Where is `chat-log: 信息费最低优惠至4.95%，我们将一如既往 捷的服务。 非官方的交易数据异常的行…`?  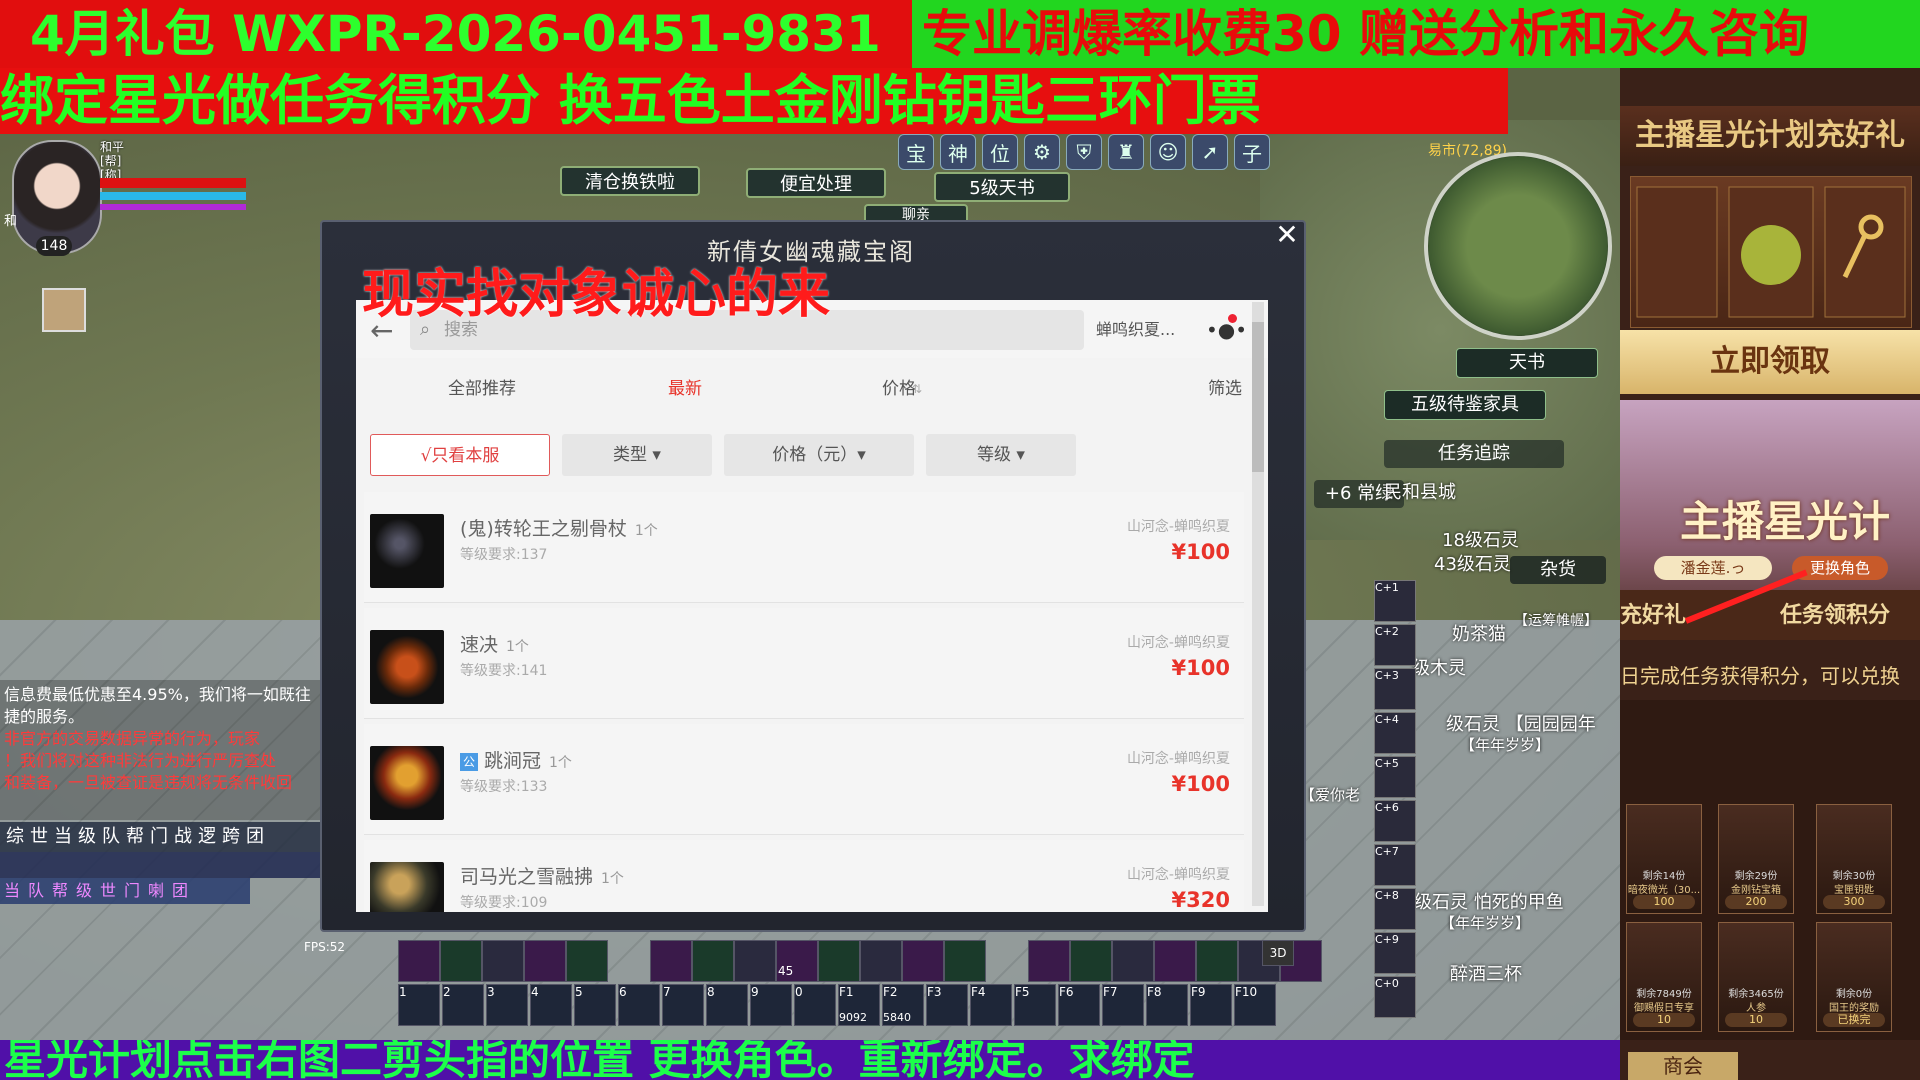 chat-log: 信息费最低优惠至4.95%，我们将一如既往 捷的服务。 非官方的交易数据异常的行… is located at coordinates (160, 750).